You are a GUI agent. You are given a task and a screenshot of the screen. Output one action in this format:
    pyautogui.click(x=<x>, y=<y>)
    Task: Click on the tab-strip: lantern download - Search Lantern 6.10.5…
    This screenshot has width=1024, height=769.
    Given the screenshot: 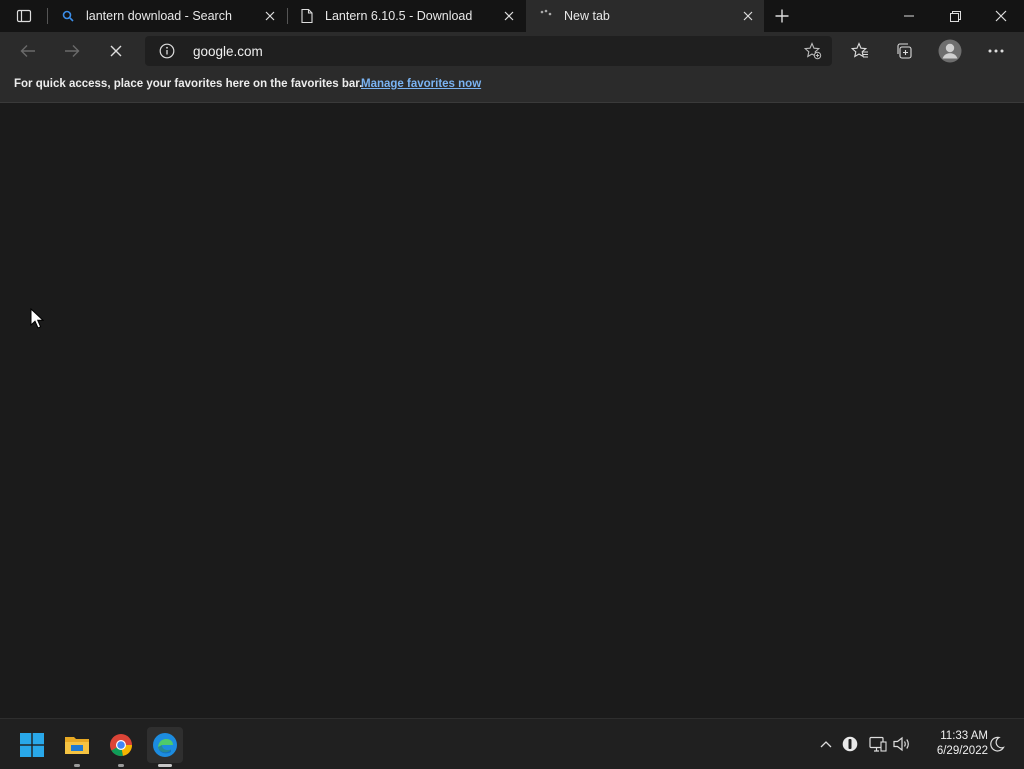 What is the action you would take?
    pyautogui.click(x=512, y=16)
    